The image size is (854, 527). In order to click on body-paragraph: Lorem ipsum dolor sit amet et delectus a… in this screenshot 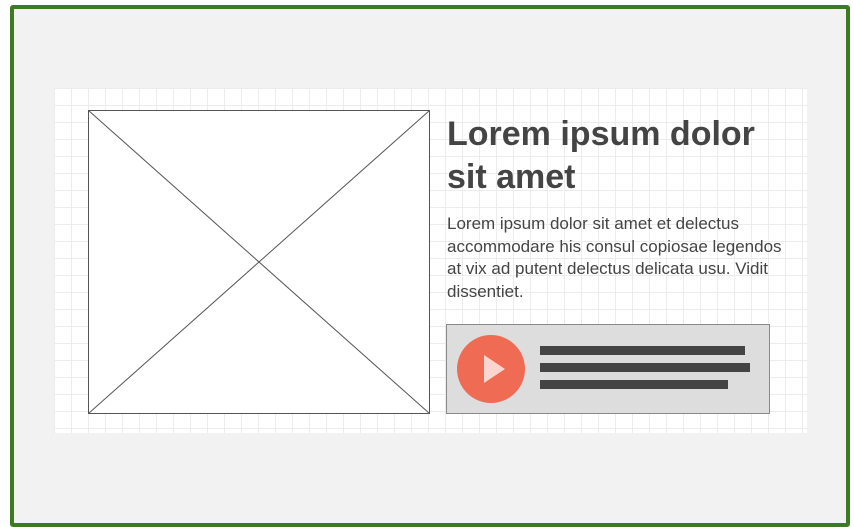, I will do `click(614, 257)`.